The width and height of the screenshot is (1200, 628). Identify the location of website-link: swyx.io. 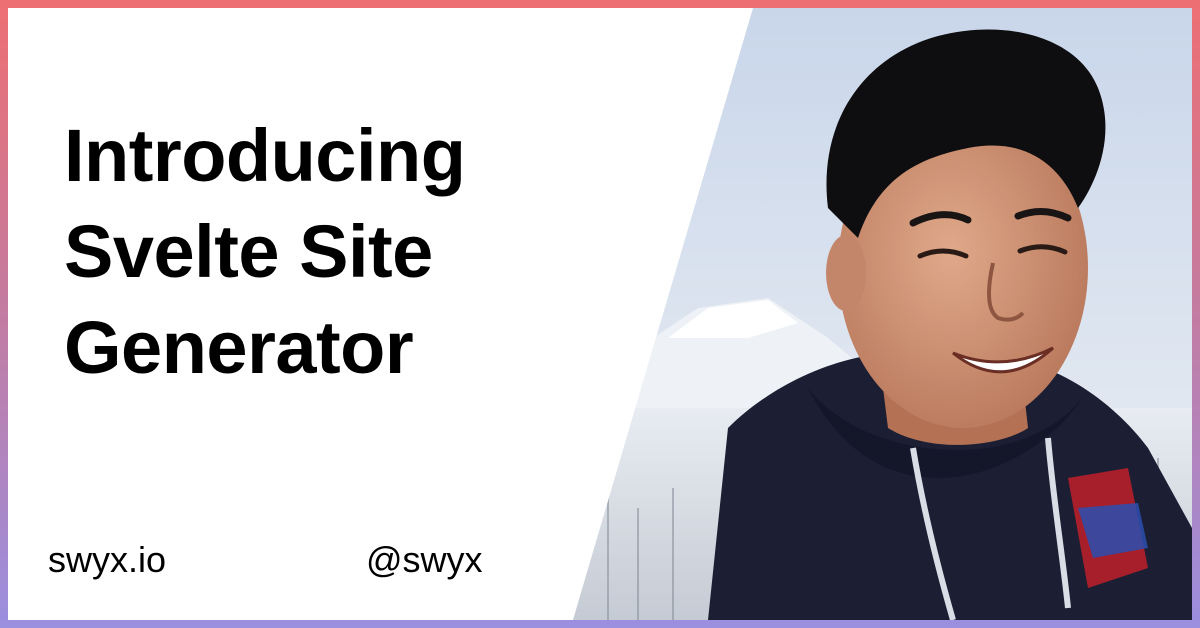
(107, 560).